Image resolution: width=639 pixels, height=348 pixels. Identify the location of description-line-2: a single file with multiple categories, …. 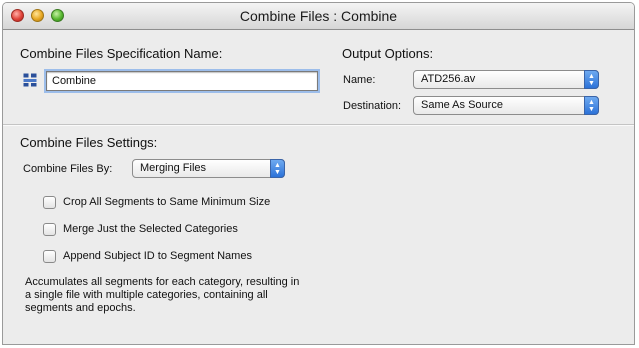
(146, 295).